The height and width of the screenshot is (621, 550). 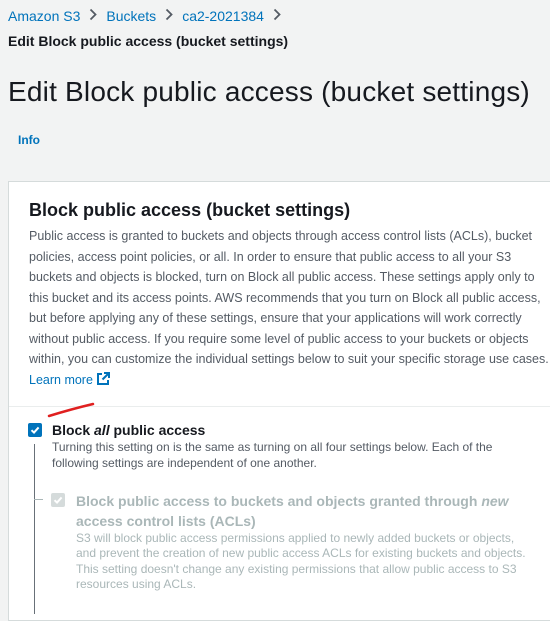 I want to click on tree-branch-line, so click(x=38, y=499).